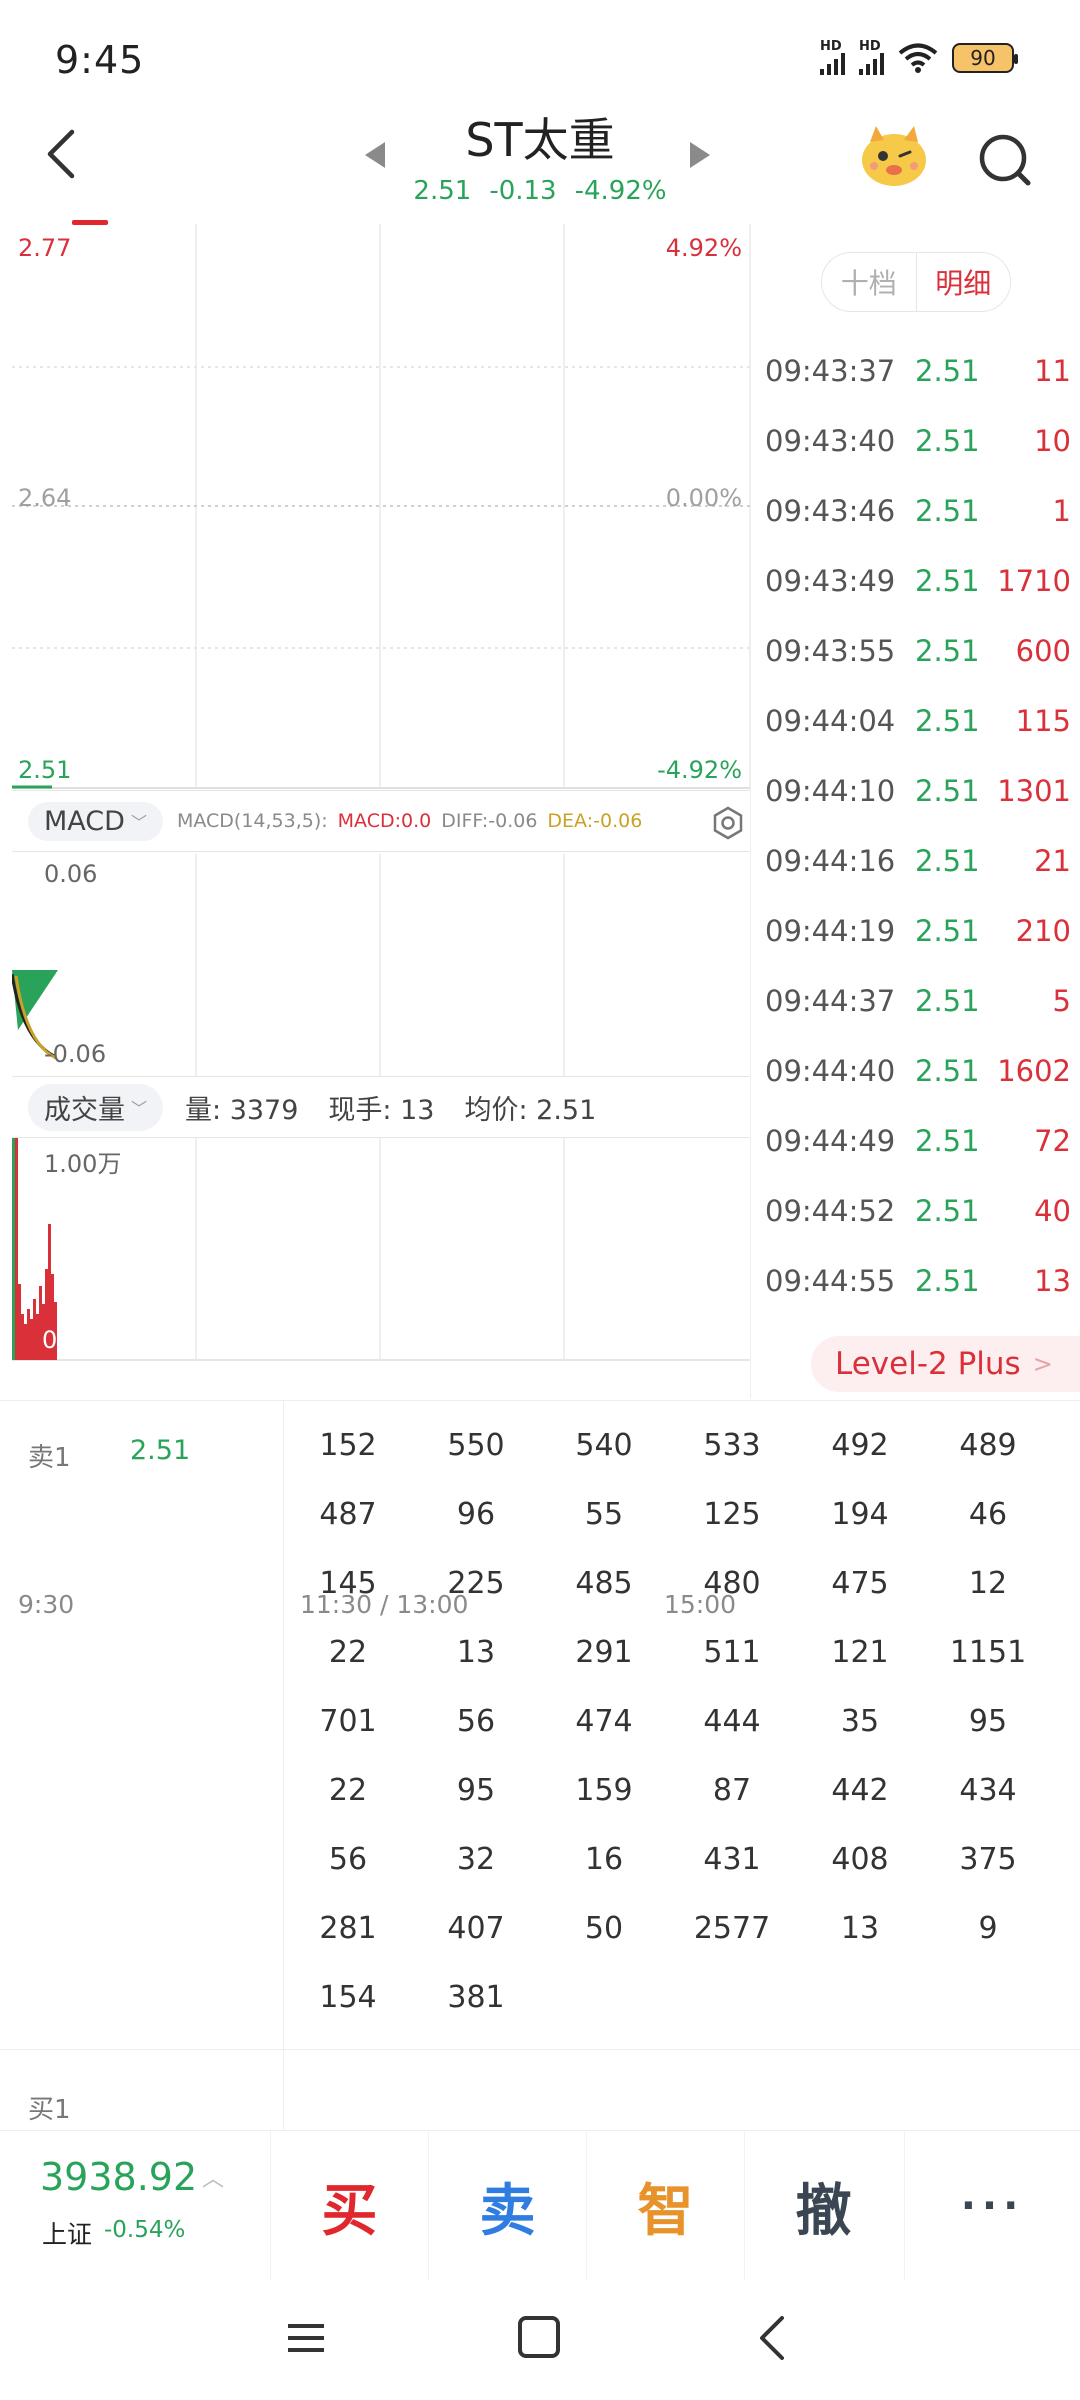  I want to click on tick-vol: 1, so click(1061, 511).